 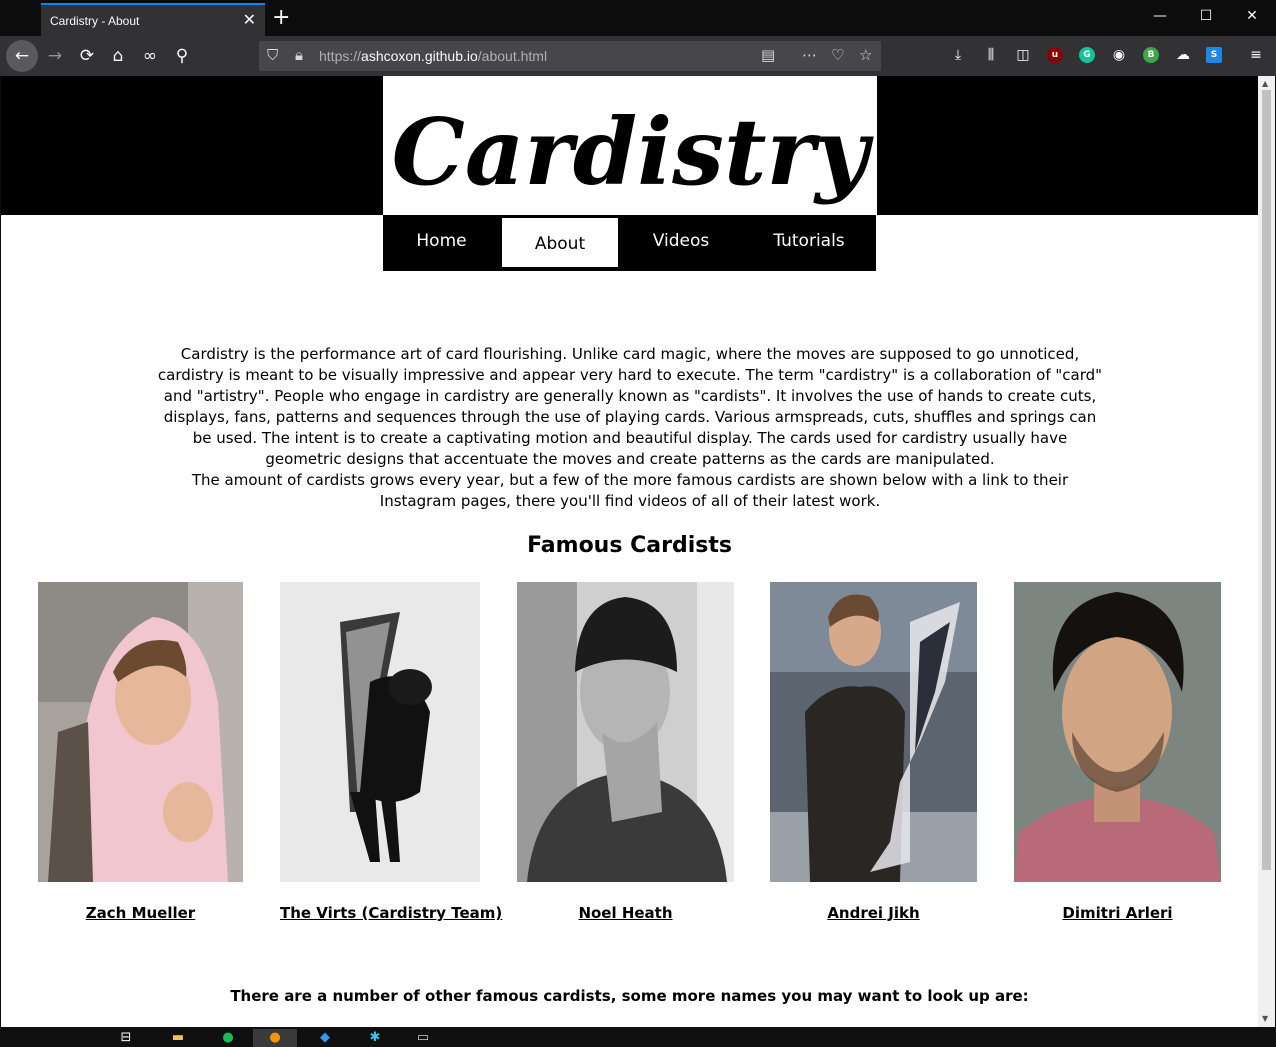 I want to click on cardist-photo-dimitri, so click(x=1117, y=732).